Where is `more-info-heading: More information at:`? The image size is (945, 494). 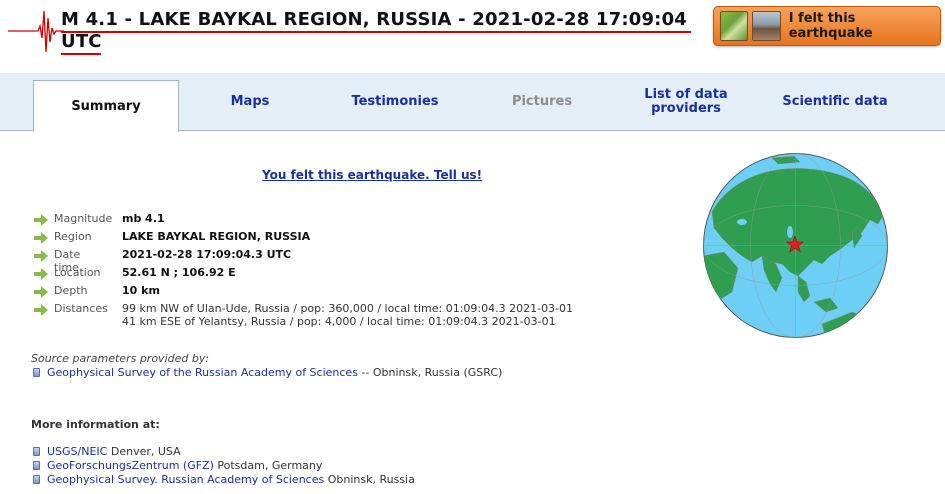 more-info-heading: More information at: is located at coordinates (95, 424).